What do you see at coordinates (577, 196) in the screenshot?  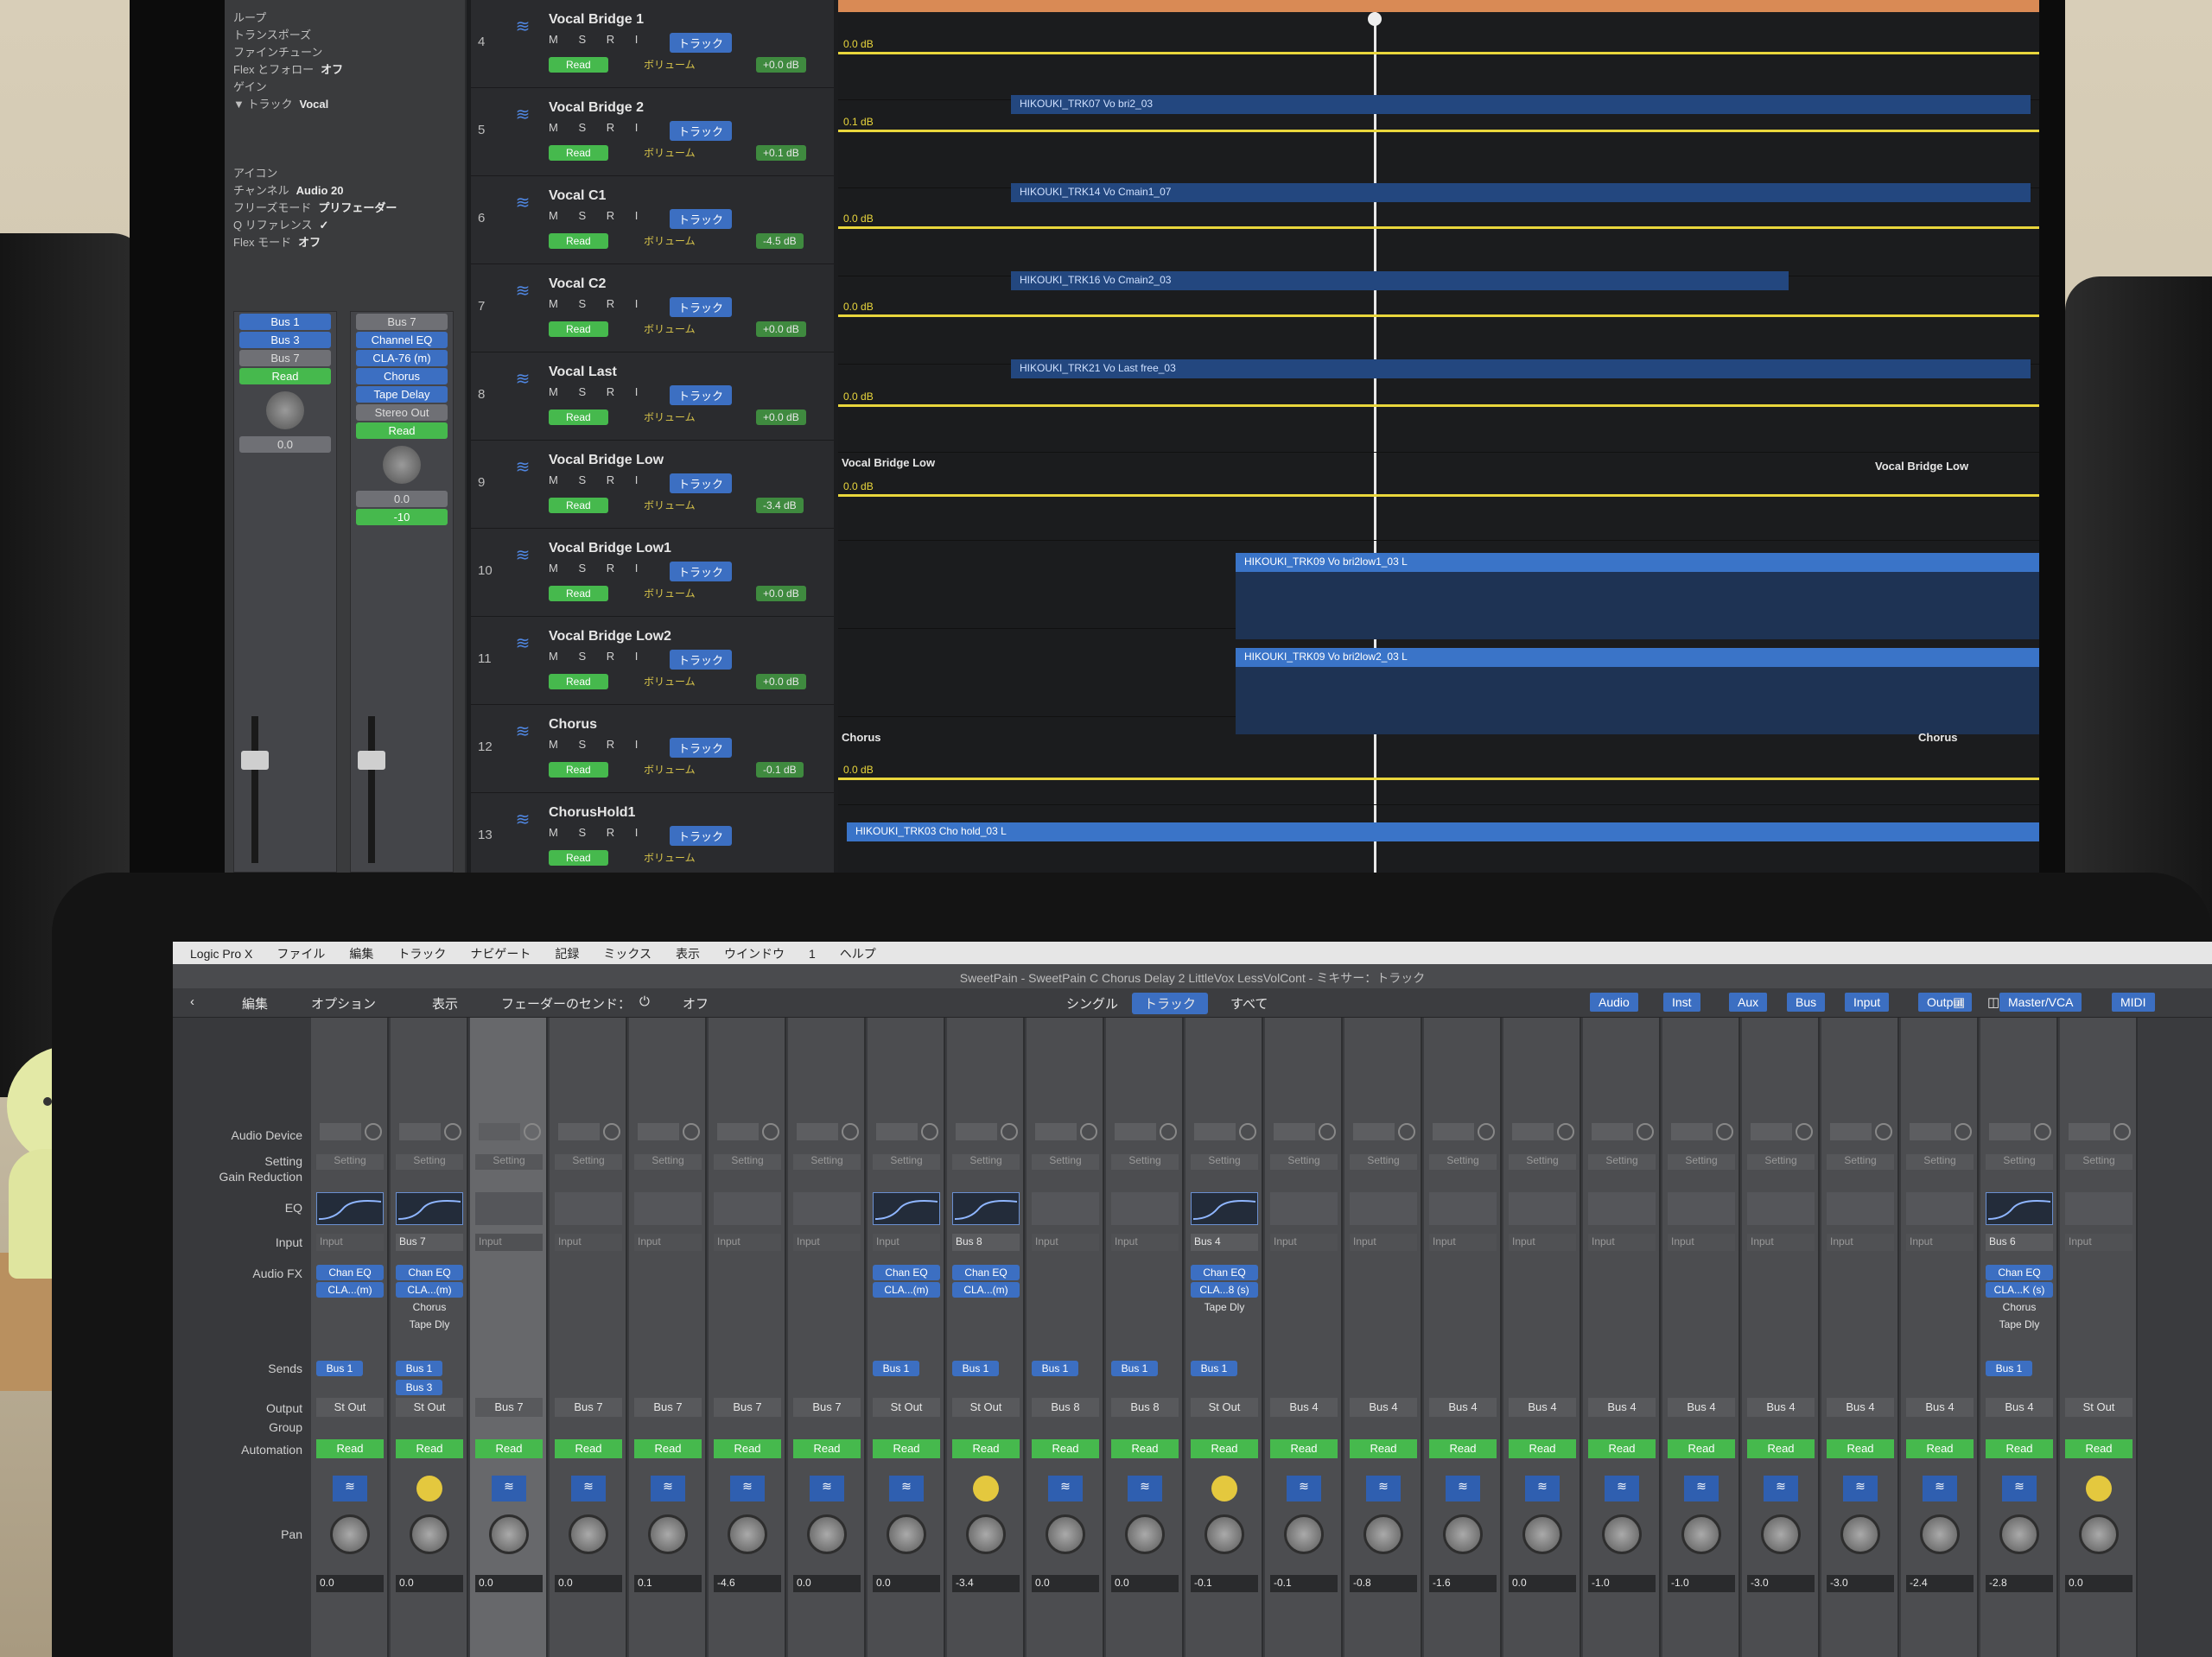 I see `track-name: Vocal C1` at bounding box center [577, 196].